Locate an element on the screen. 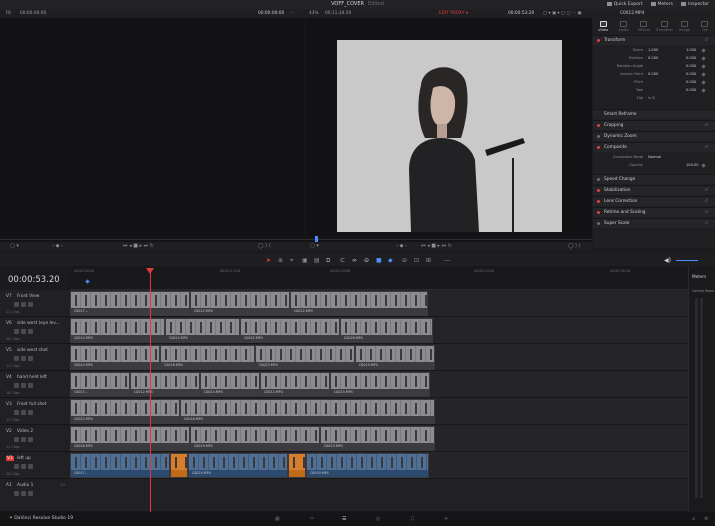 The height and width of the screenshot is (526, 715). position-y-input: 0.000 is located at coordinates (691, 58).